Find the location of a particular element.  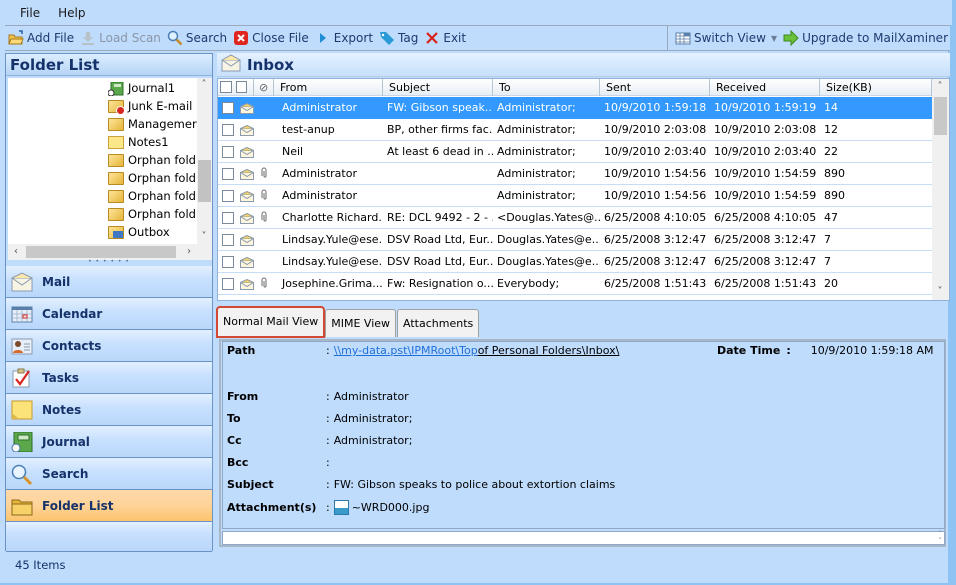

header-attachment: ⊘ is located at coordinates (264, 87).